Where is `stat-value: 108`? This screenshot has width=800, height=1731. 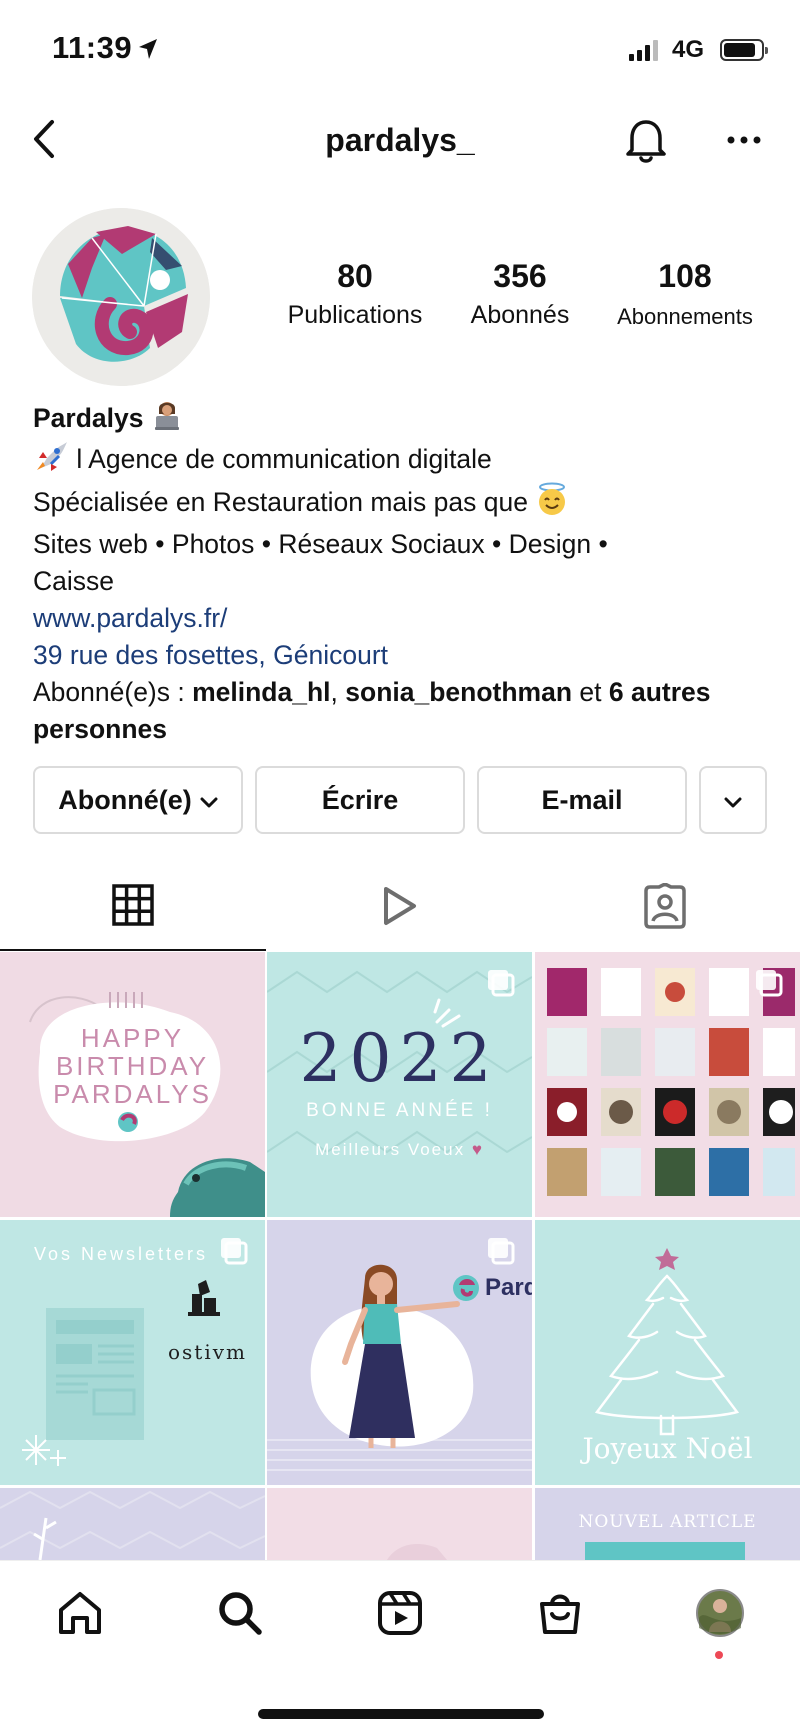 stat-value: 108 is located at coordinates (685, 276).